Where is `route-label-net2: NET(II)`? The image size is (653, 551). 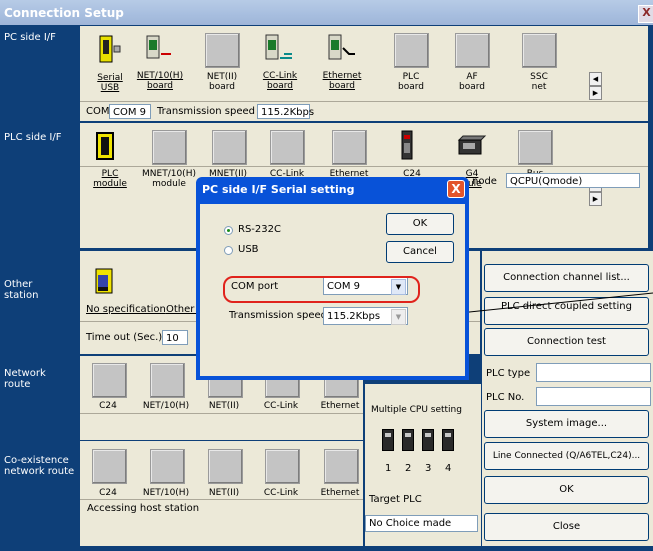 route-label-net2: NET(II) is located at coordinates (224, 406).